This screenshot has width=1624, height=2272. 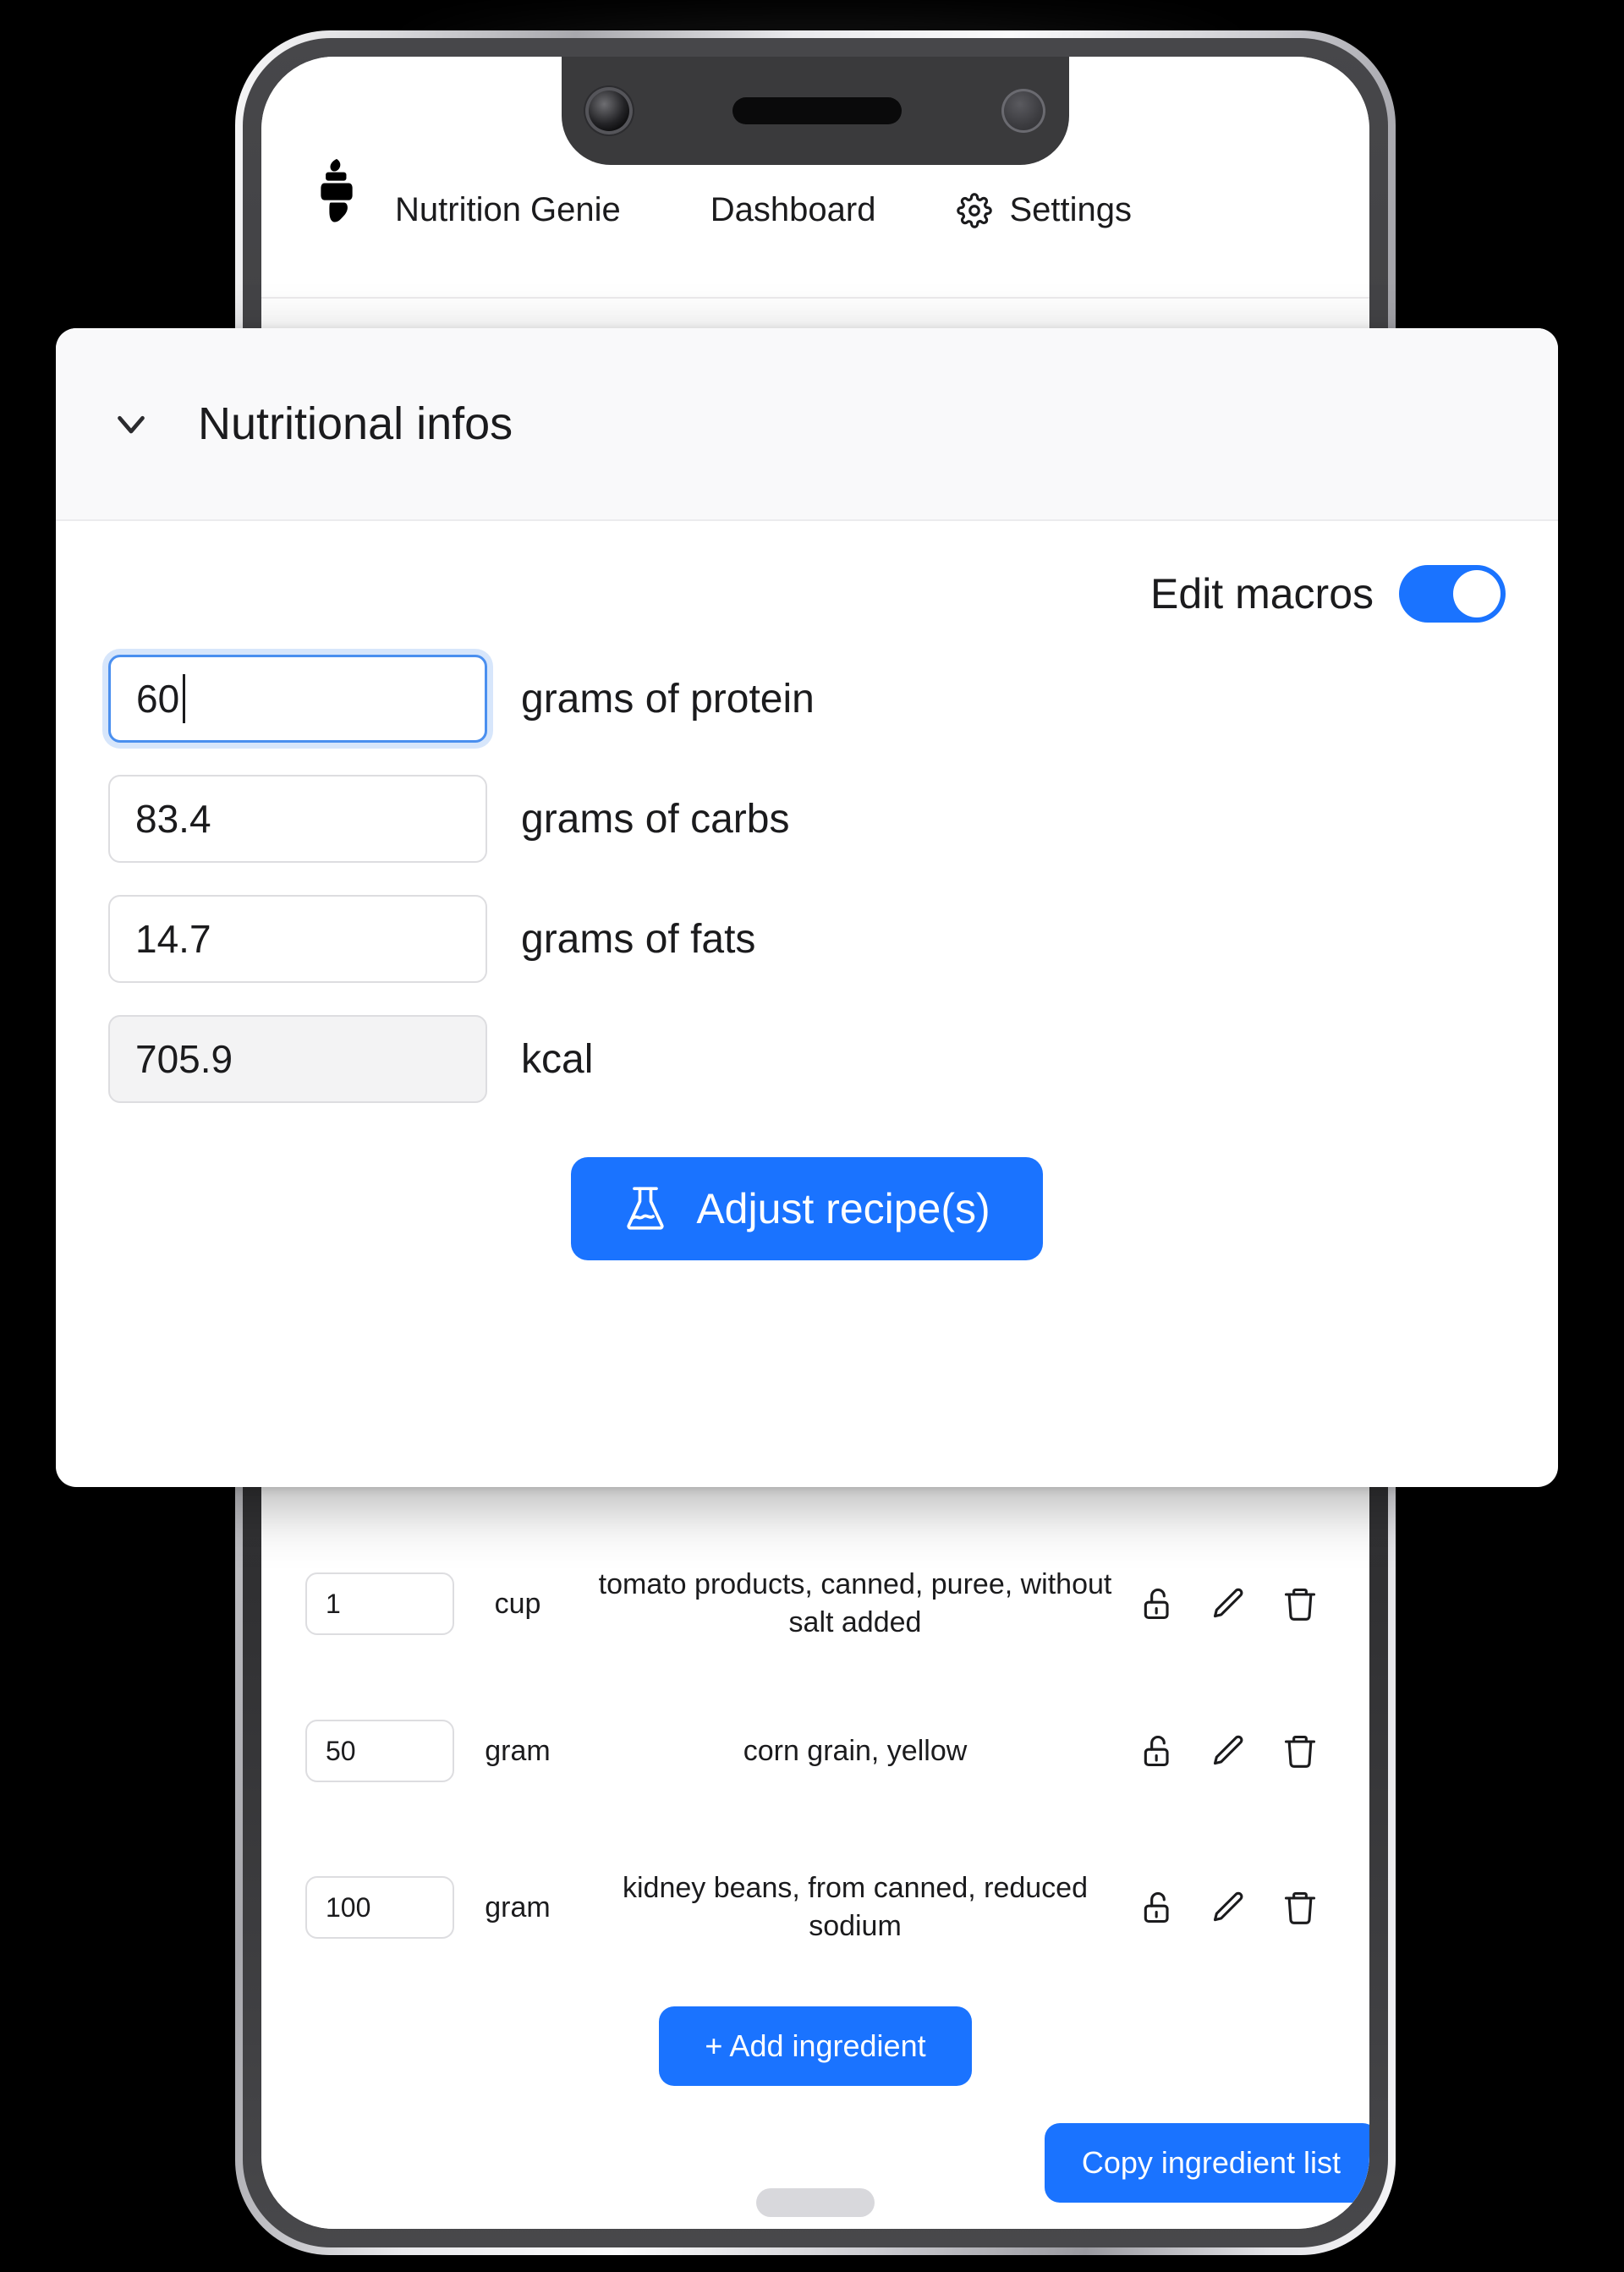 I want to click on text-caret, so click(x=184, y=699).